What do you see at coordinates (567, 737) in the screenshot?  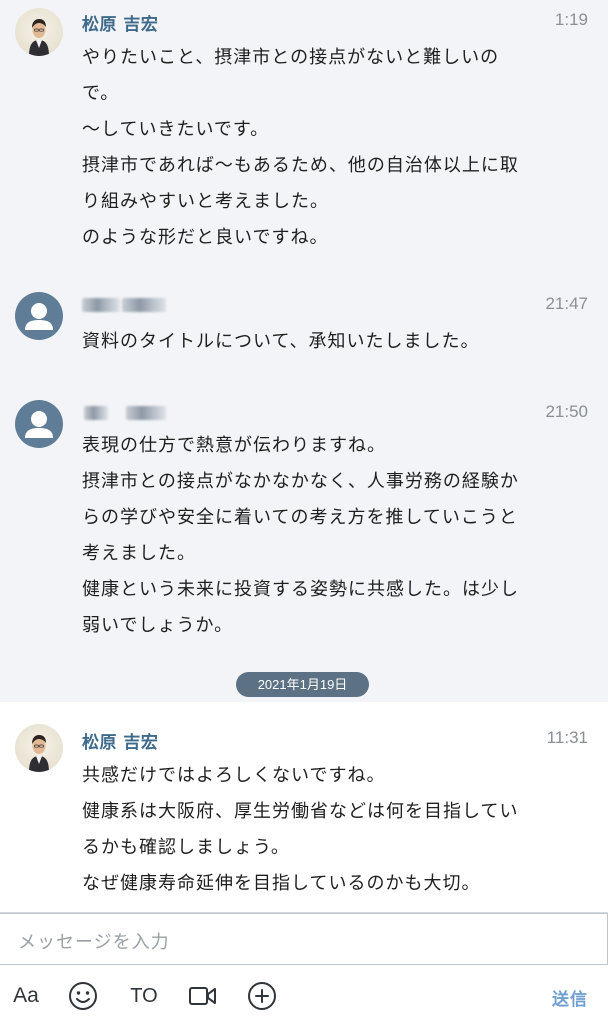 I see `message-time: 11:31` at bounding box center [567, 737].